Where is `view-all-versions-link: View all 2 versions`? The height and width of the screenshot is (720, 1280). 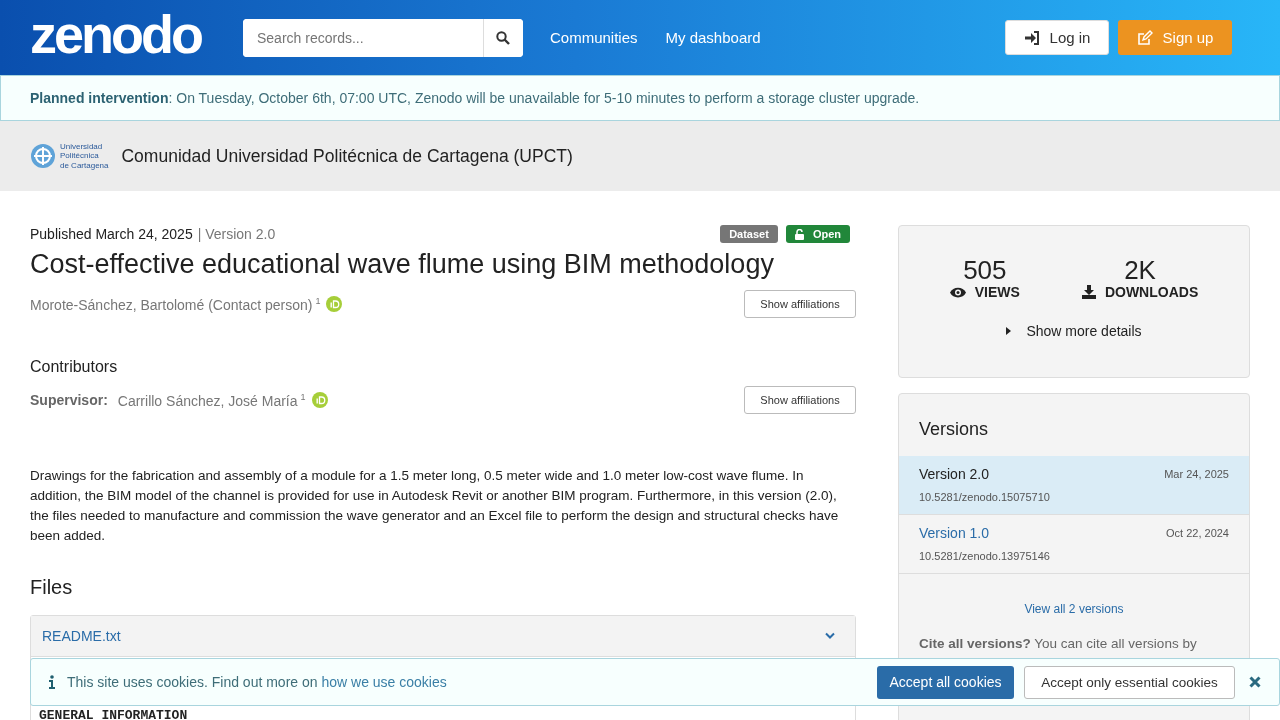
view-all-versions-link: View all 2 versions is located at coordinates (1074, 609).